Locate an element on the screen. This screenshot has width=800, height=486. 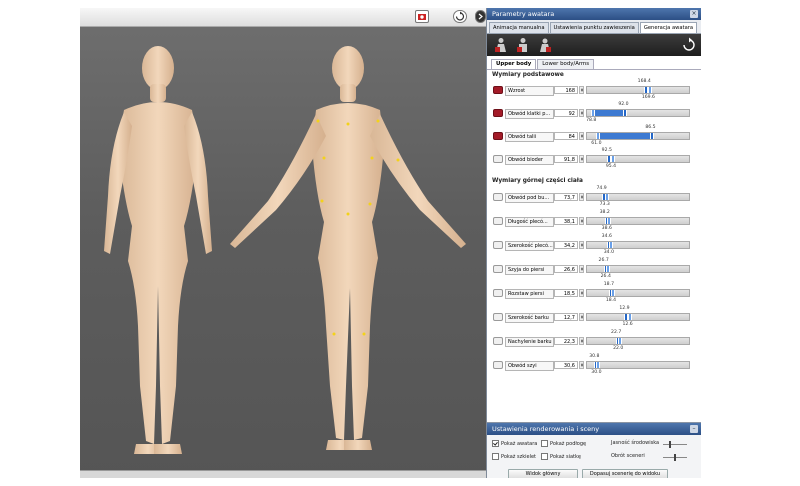
panel-titlebar: Parametry awatara × is located at coordinates (594, 14).